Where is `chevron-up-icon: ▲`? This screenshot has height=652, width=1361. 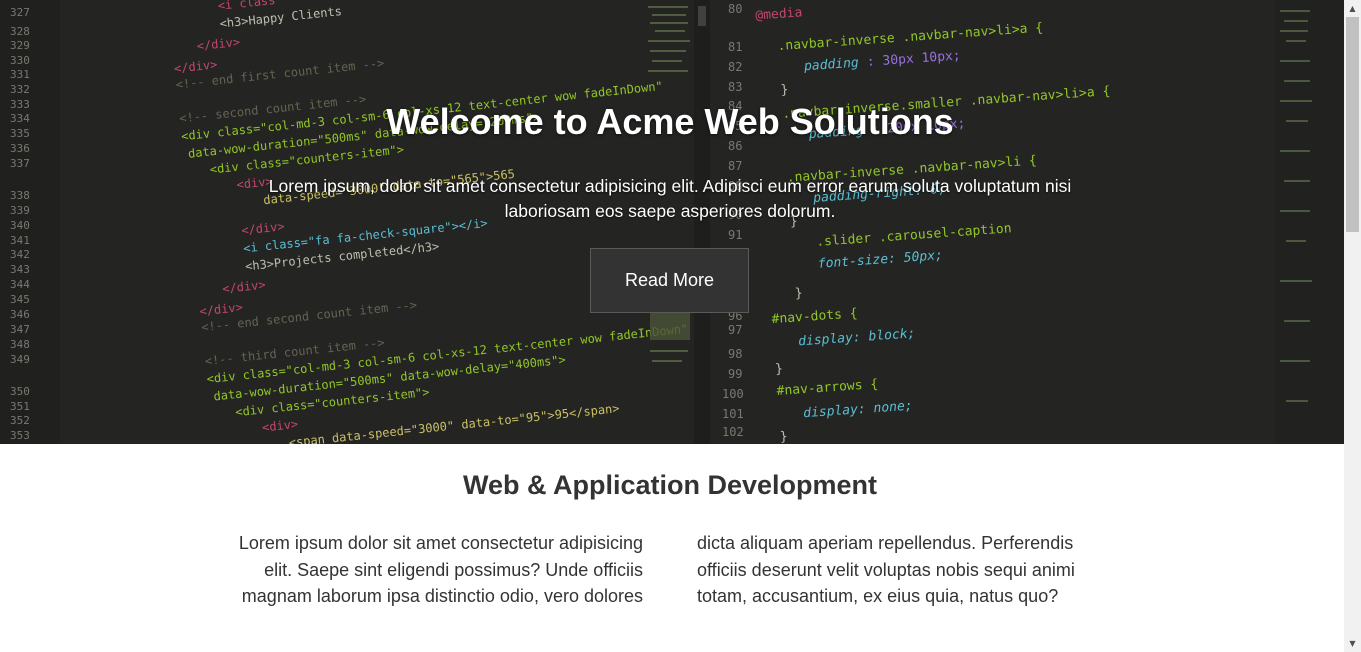 chevron-up-icon: ▲ is located at coordinates (1352, 8).